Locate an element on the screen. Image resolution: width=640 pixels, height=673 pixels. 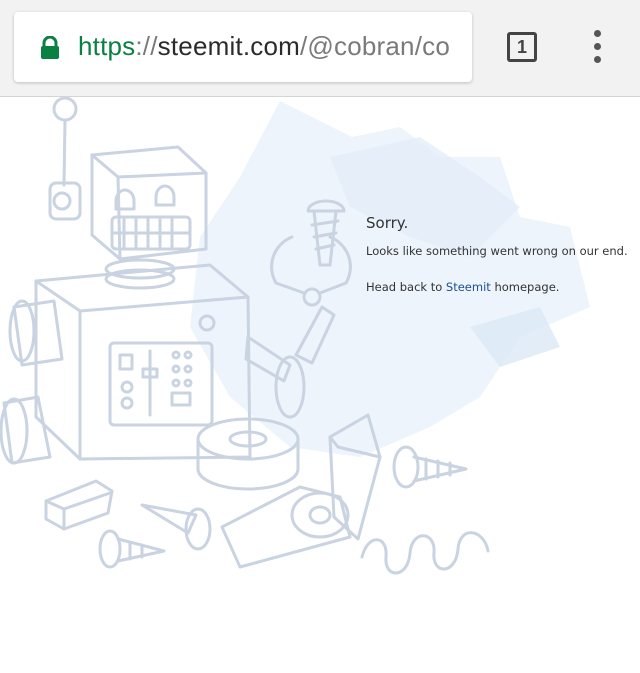
url-scheme: https is located at coordinates (107, 46).